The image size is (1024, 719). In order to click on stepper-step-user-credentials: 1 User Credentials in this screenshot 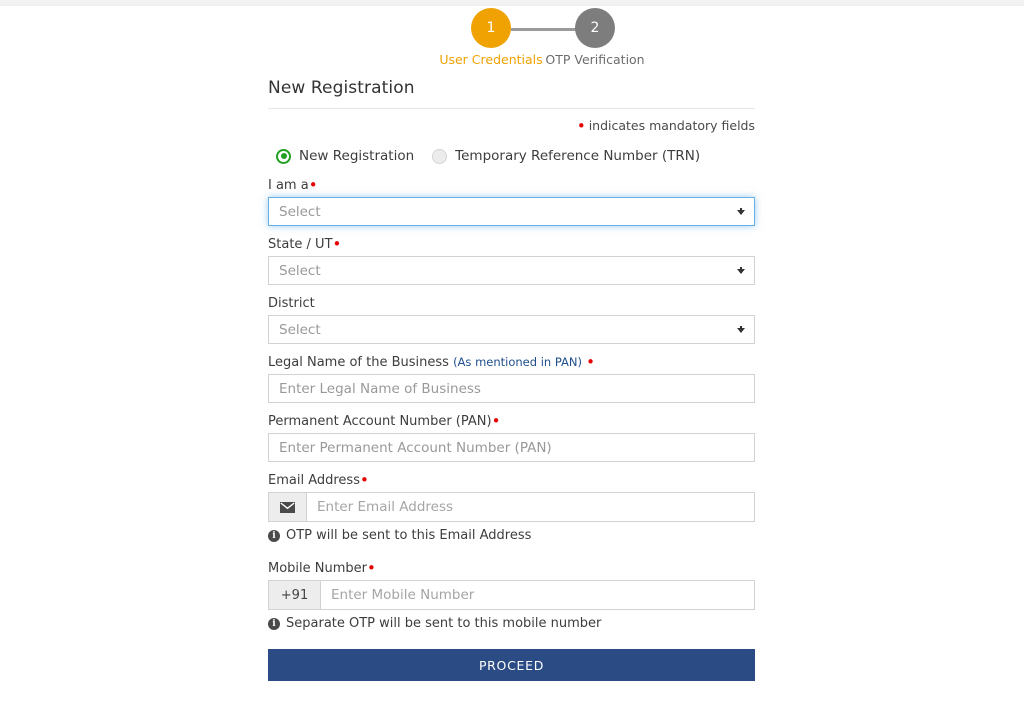, I will do `click(491, 37)`.